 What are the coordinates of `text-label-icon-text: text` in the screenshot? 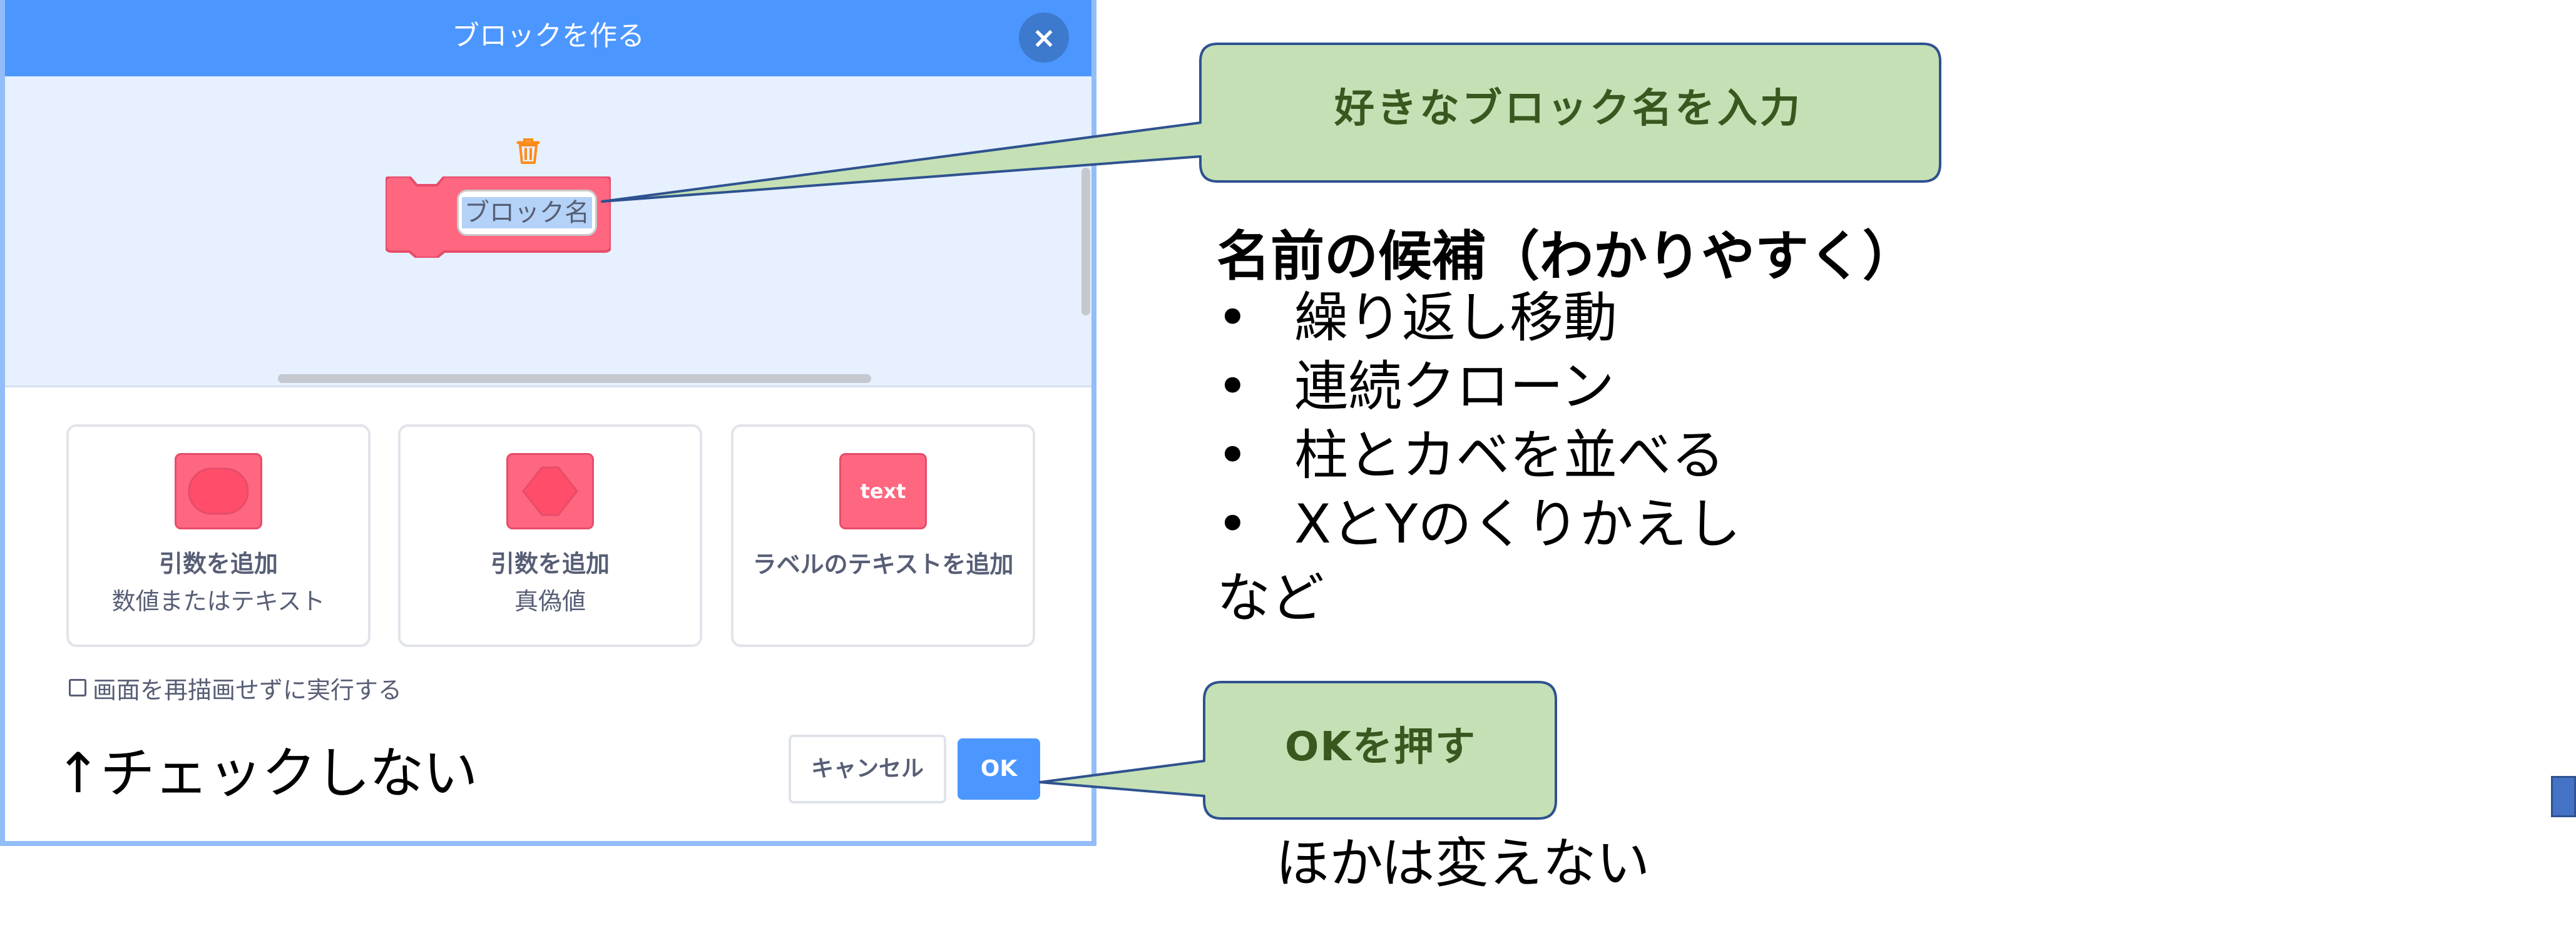 It's located at (883, 491).